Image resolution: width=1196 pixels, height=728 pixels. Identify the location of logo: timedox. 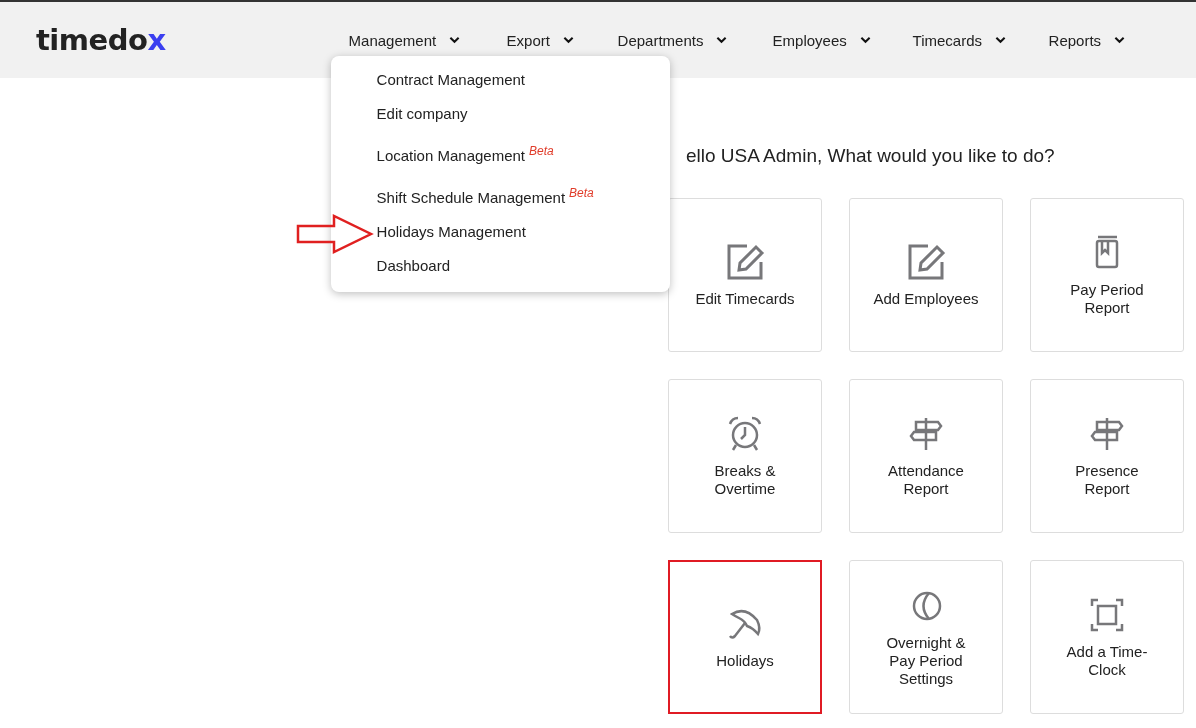
(101, 40).